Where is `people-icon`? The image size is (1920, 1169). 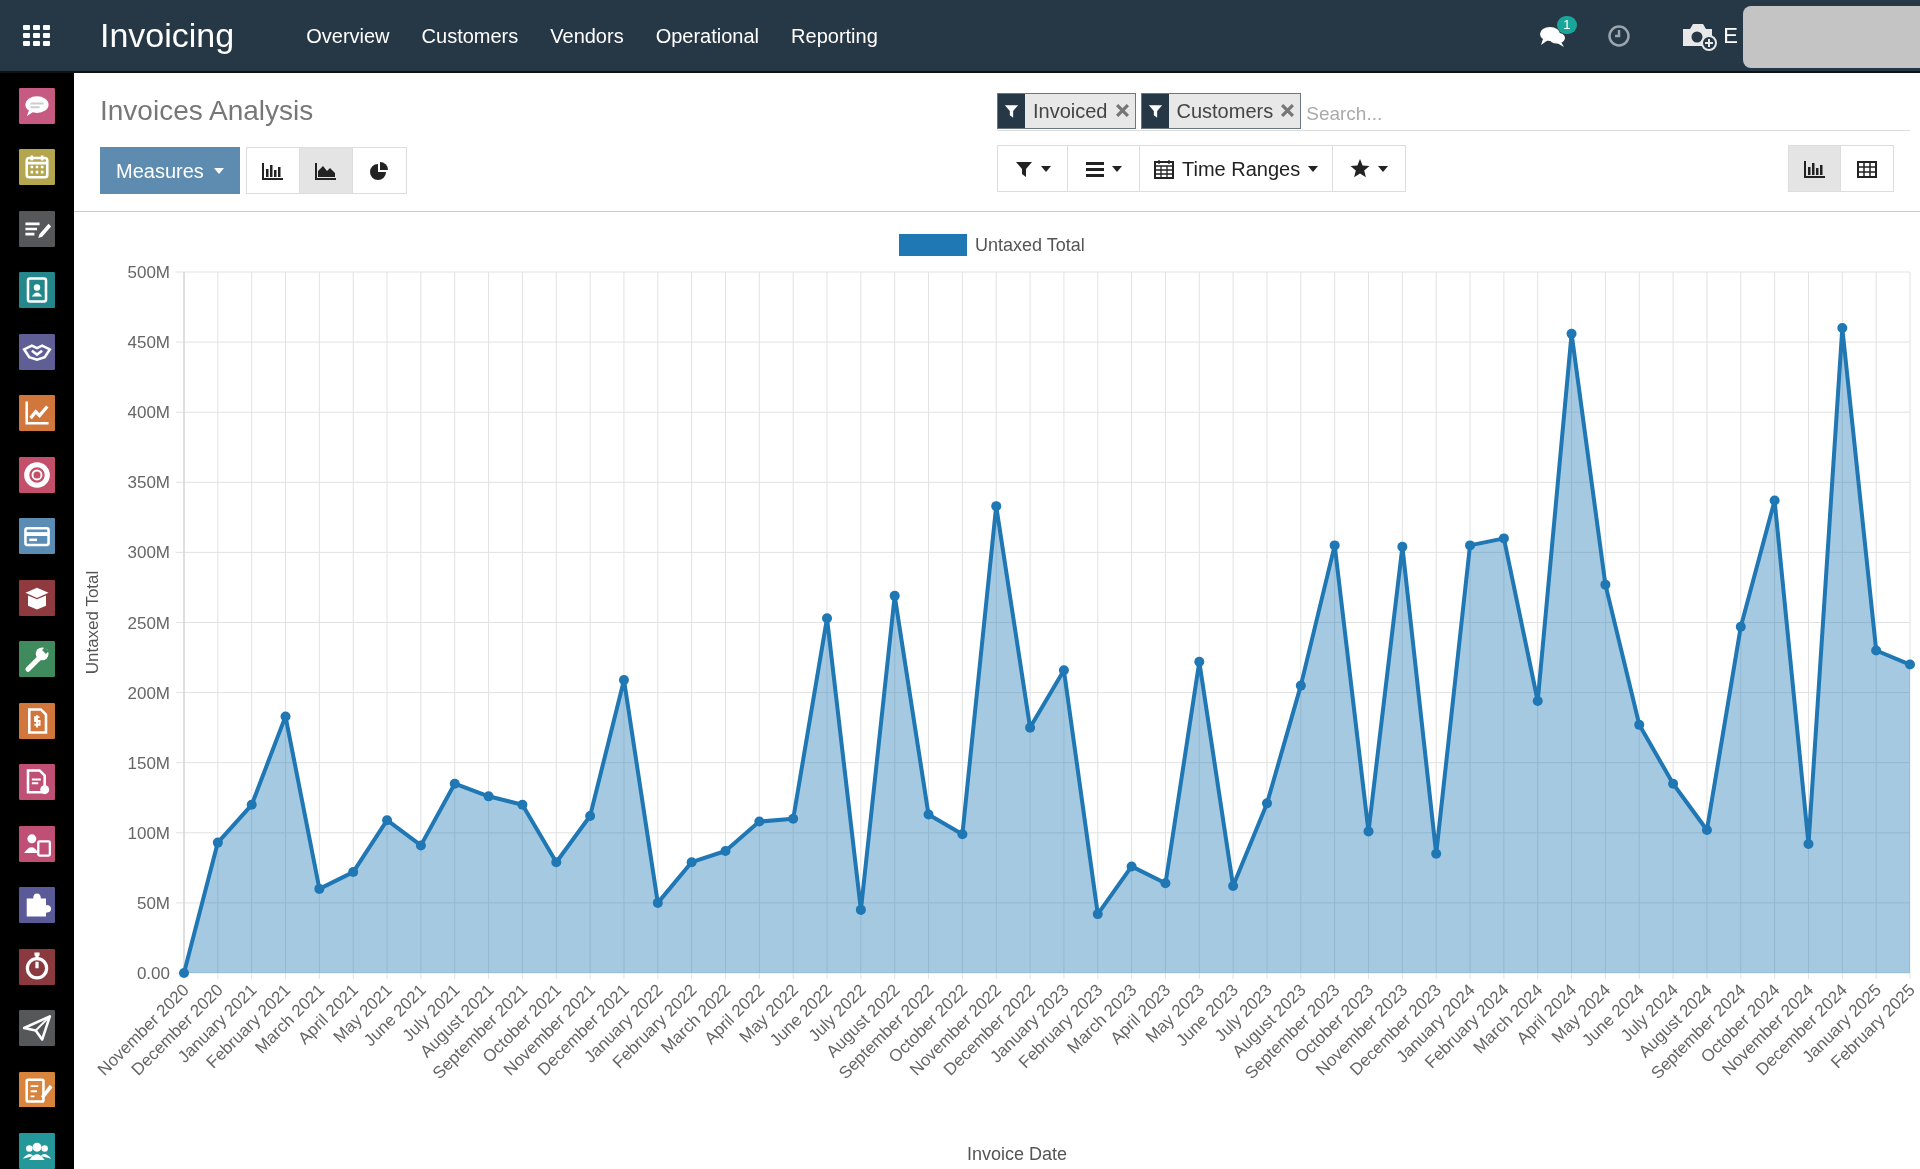 people-icon is located at coordinates (37, 1150).